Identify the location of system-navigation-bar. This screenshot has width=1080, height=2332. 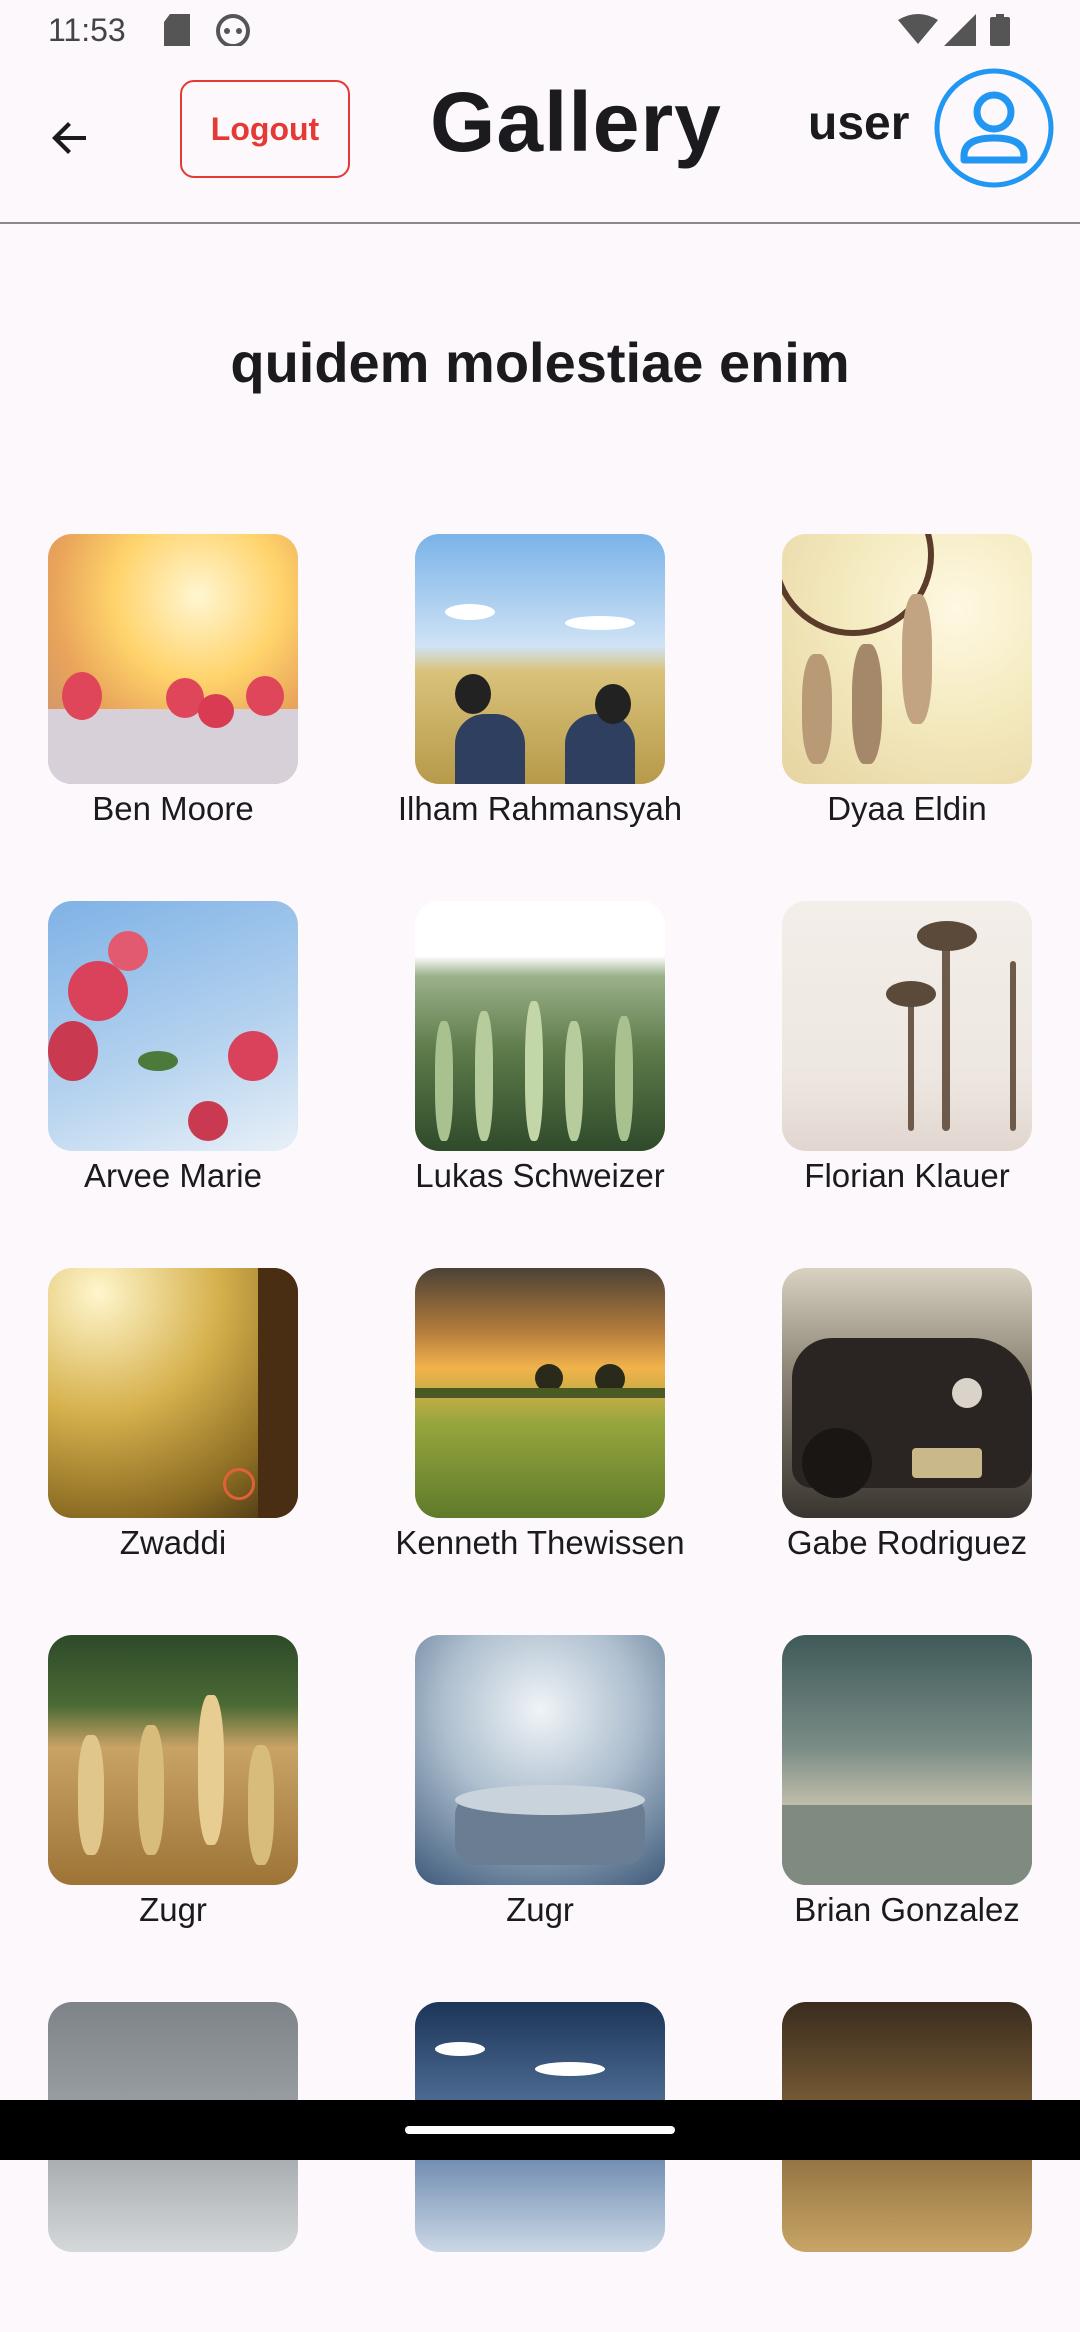
(540, 2130).